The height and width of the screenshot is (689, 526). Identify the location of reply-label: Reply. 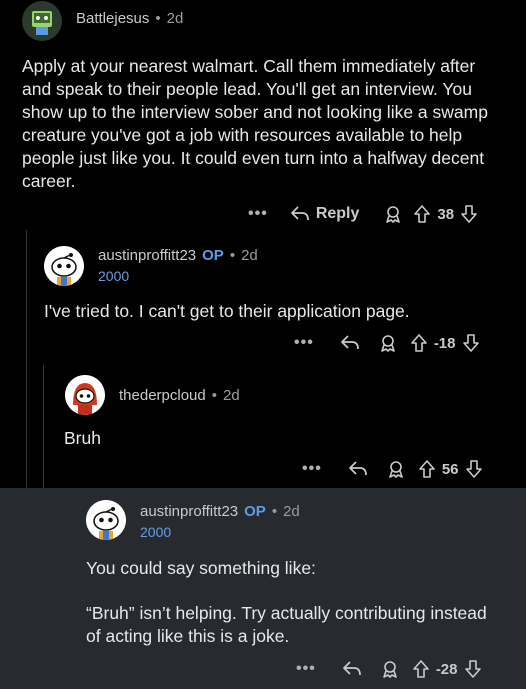
(337, 213).